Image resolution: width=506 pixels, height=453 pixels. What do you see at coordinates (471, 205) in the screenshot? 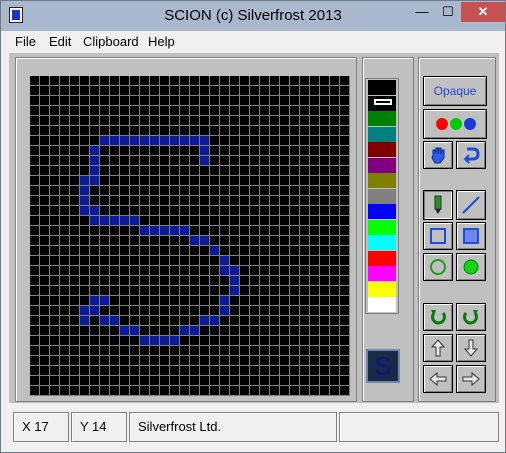
I see `line-tool-button` at bounding box center [471, 205].